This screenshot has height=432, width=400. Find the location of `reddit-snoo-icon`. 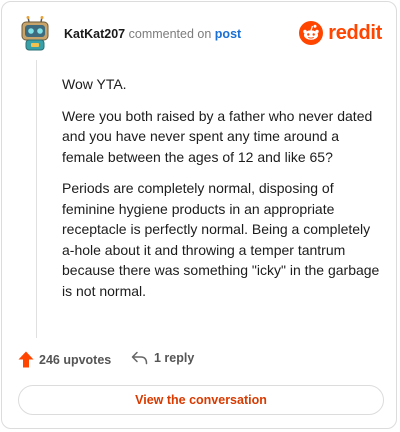

reddit-snoo-icon is located at coordinates (311, 33).